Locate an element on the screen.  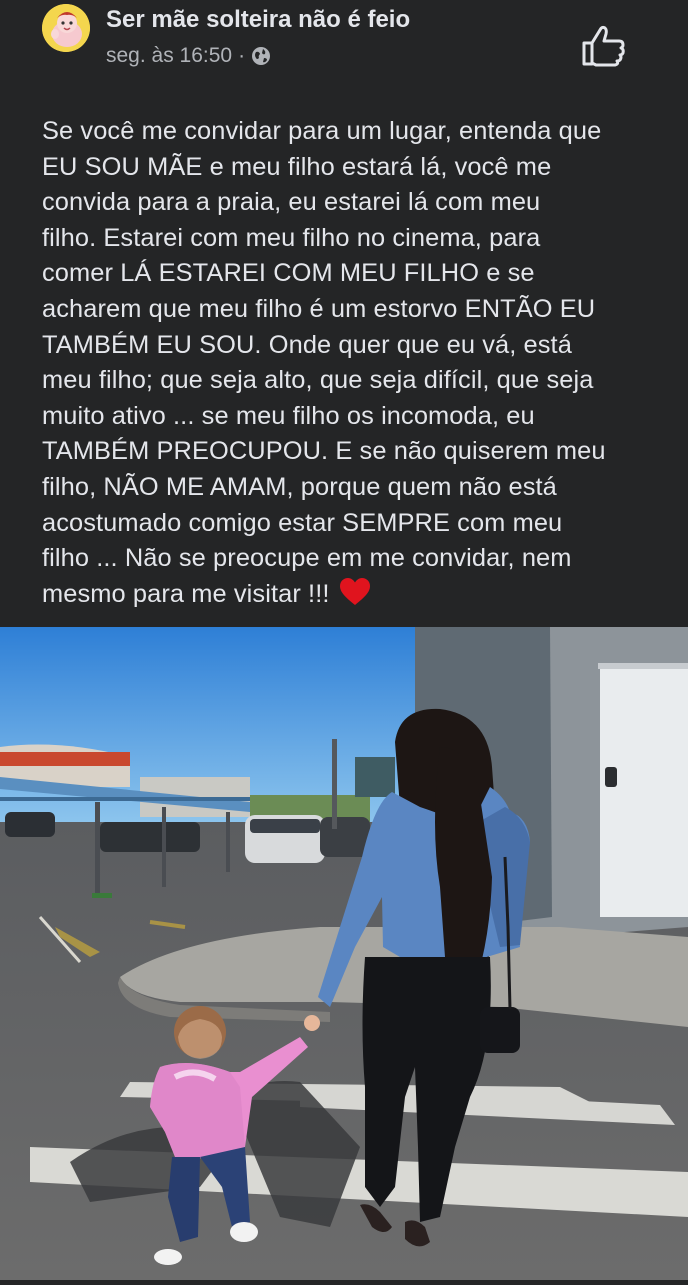
heart-emoji-icon is located at coordinates (355, 592).